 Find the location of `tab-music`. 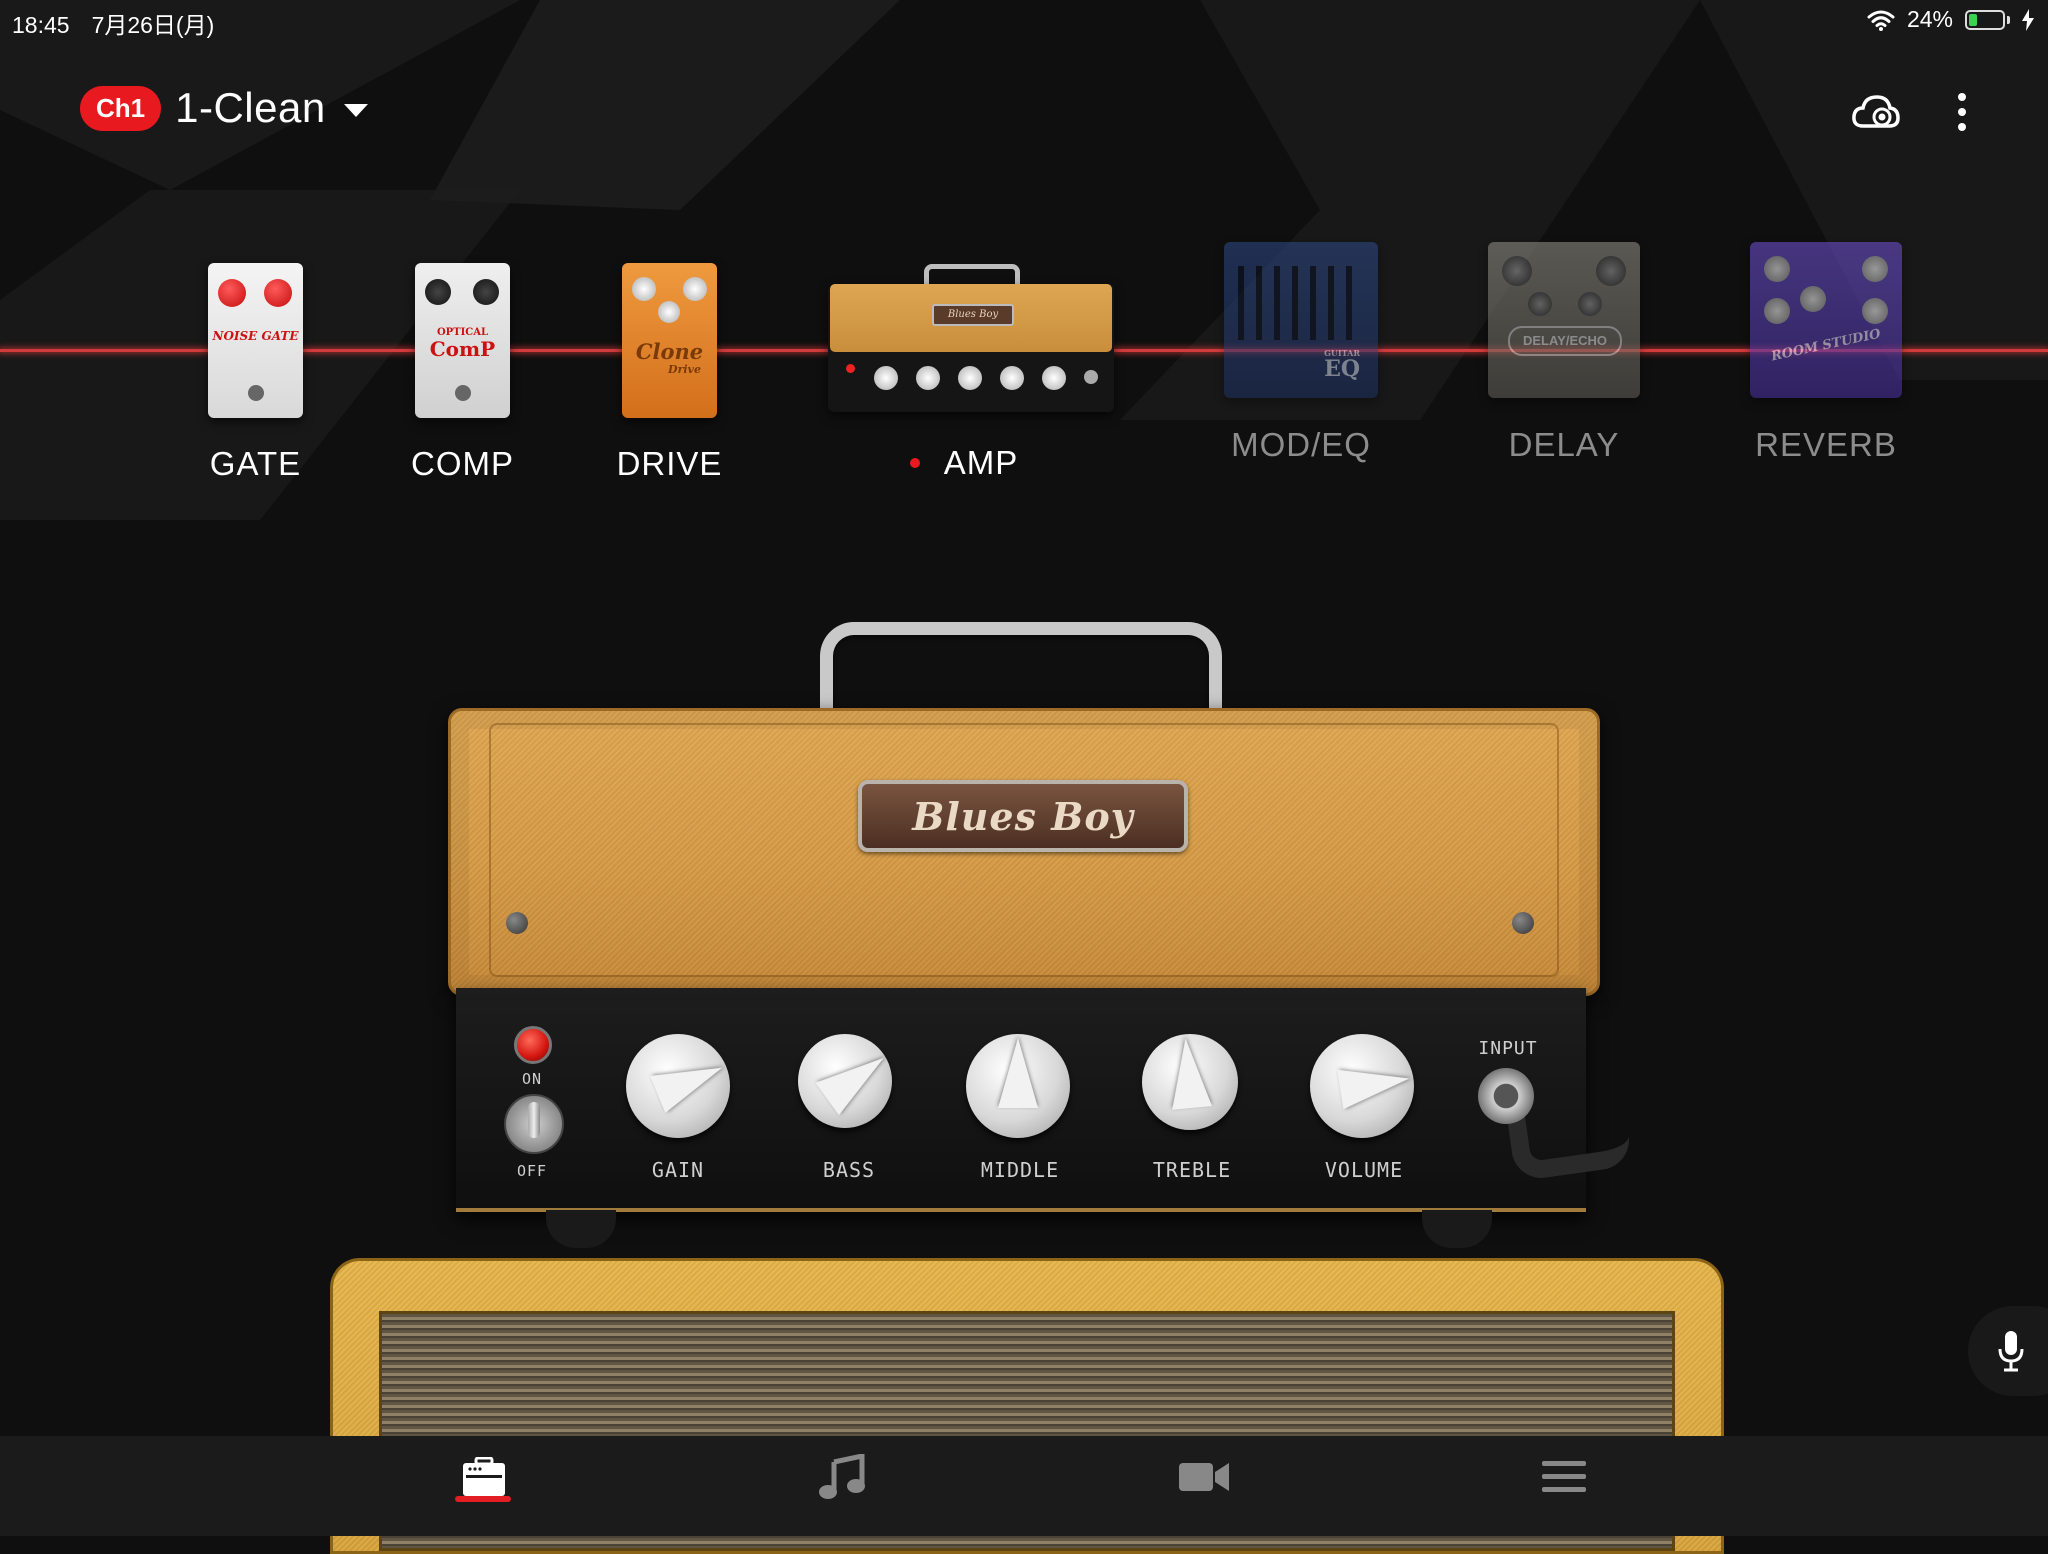

tab-music is located at coordinates (842, 1477).